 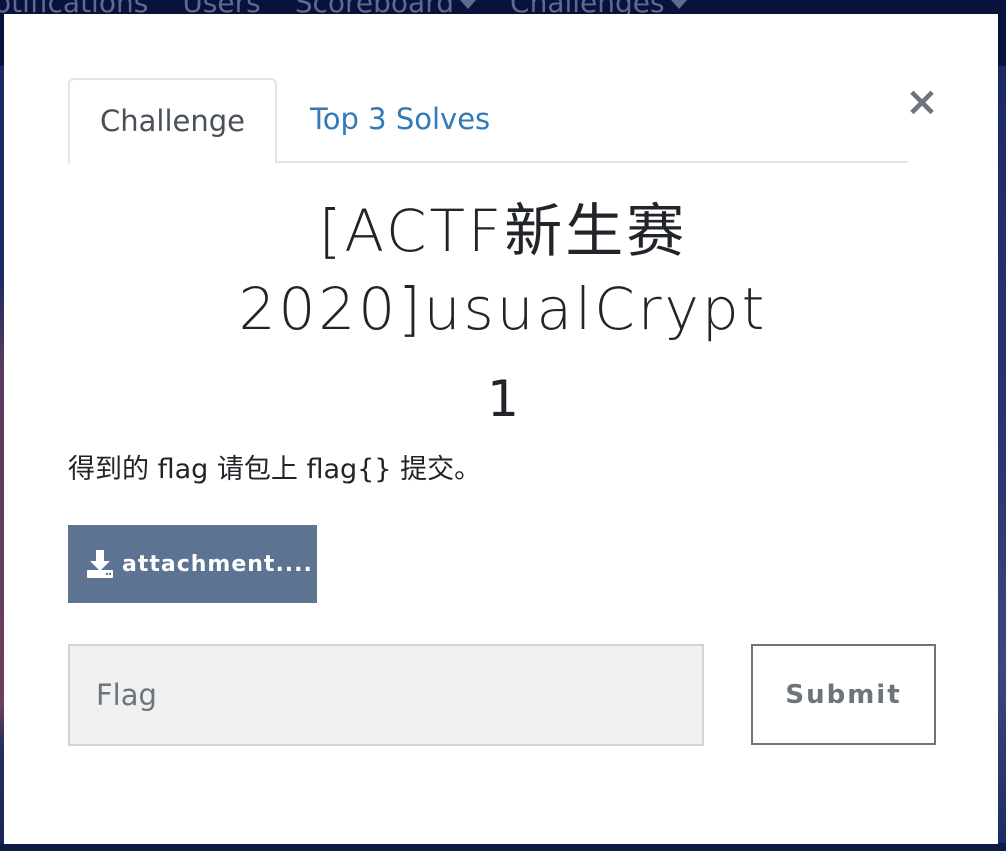 I want to click on modal-tabs: Challenge Top 3 Solves, so click(x=488, y=121).